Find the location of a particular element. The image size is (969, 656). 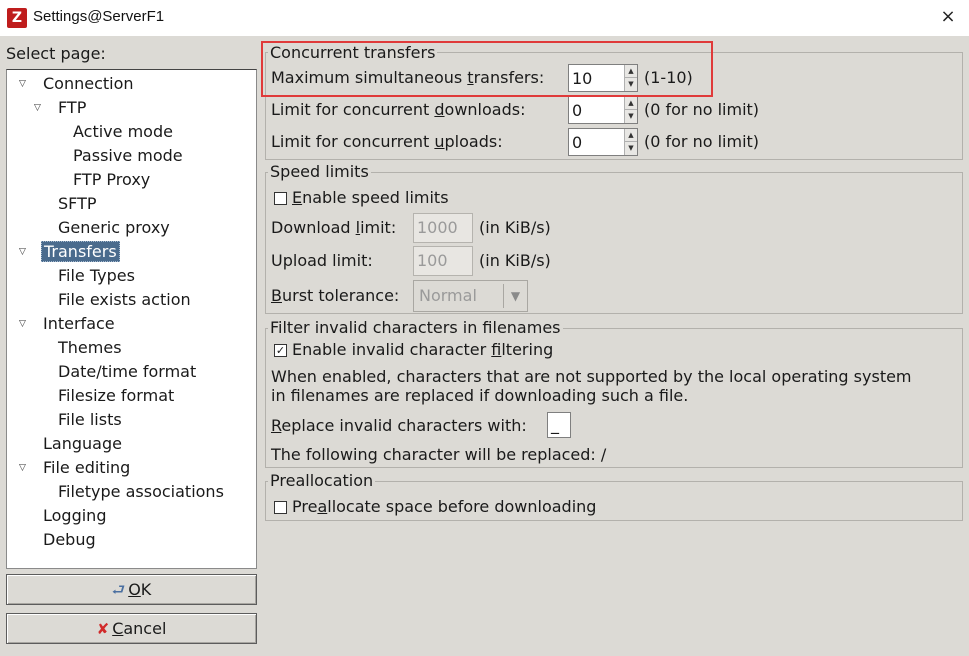

tree-item-label: SFTP is located at coordinates (77, 203).